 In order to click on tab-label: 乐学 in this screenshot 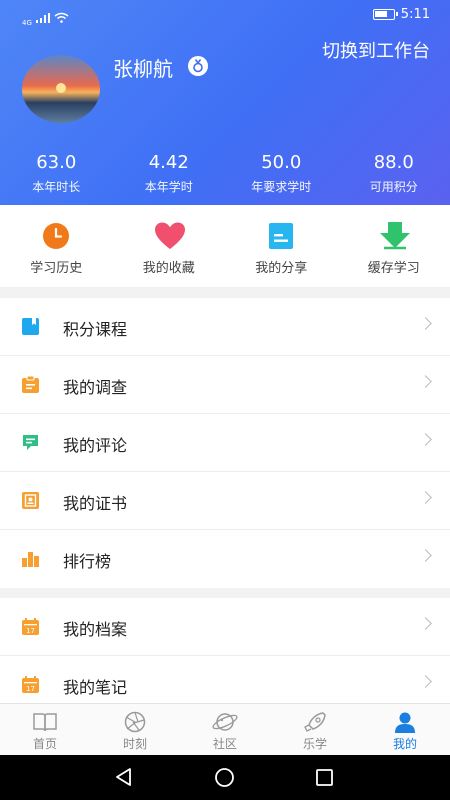, I will do `click(314, 744)`.